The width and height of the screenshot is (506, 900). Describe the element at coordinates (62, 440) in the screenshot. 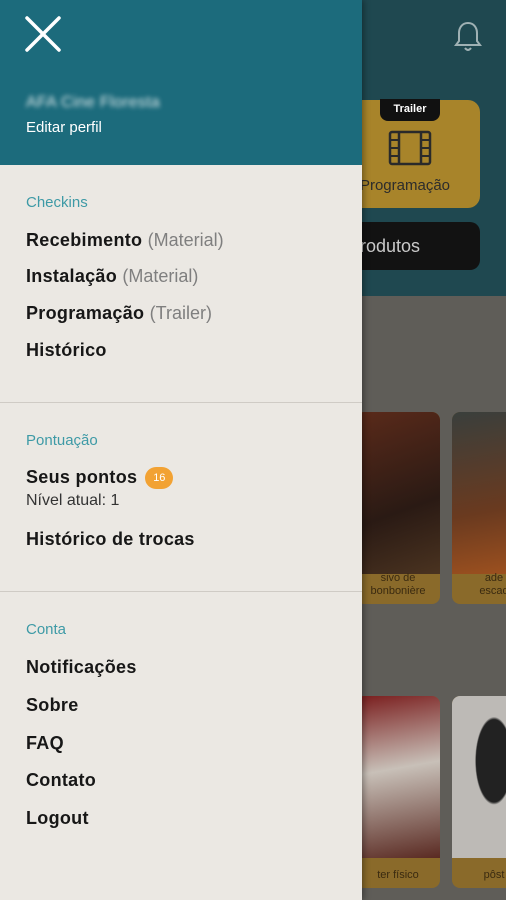

I see `pontuacao-section-title: Pontuação` at that location.